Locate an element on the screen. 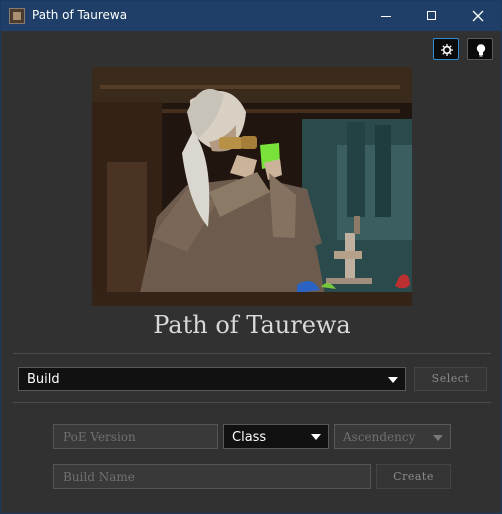 This screenshot has height=514, width=502. build-select-value: Build is located at coordinates (43, 379).